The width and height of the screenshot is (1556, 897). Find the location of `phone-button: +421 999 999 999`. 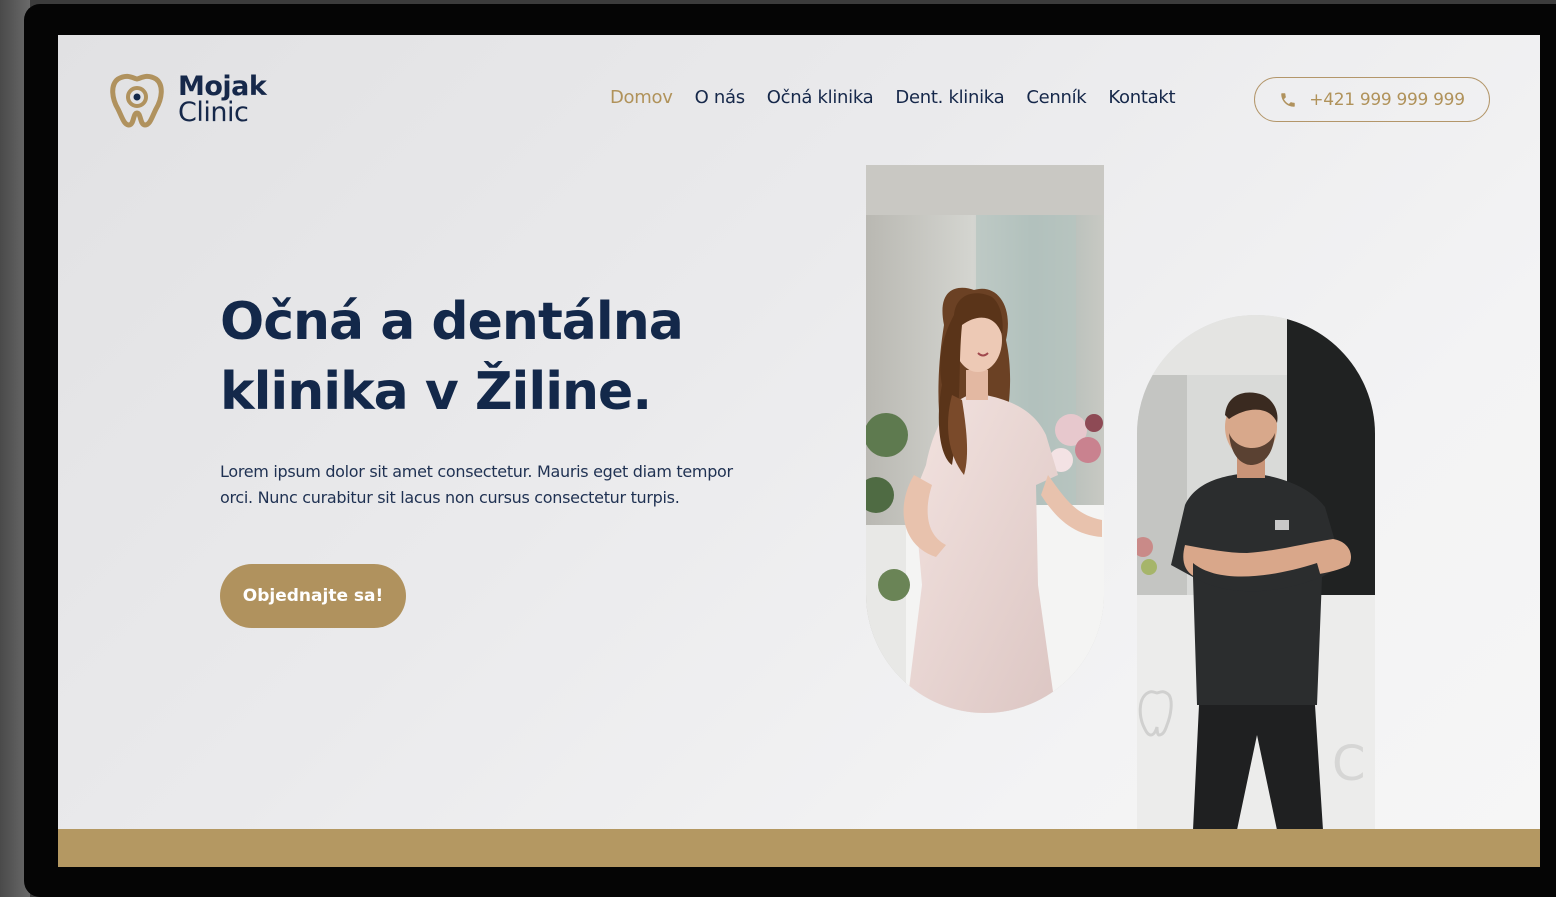

phone-button: +421 999 999 999 is located at coordinates (1372, 99).